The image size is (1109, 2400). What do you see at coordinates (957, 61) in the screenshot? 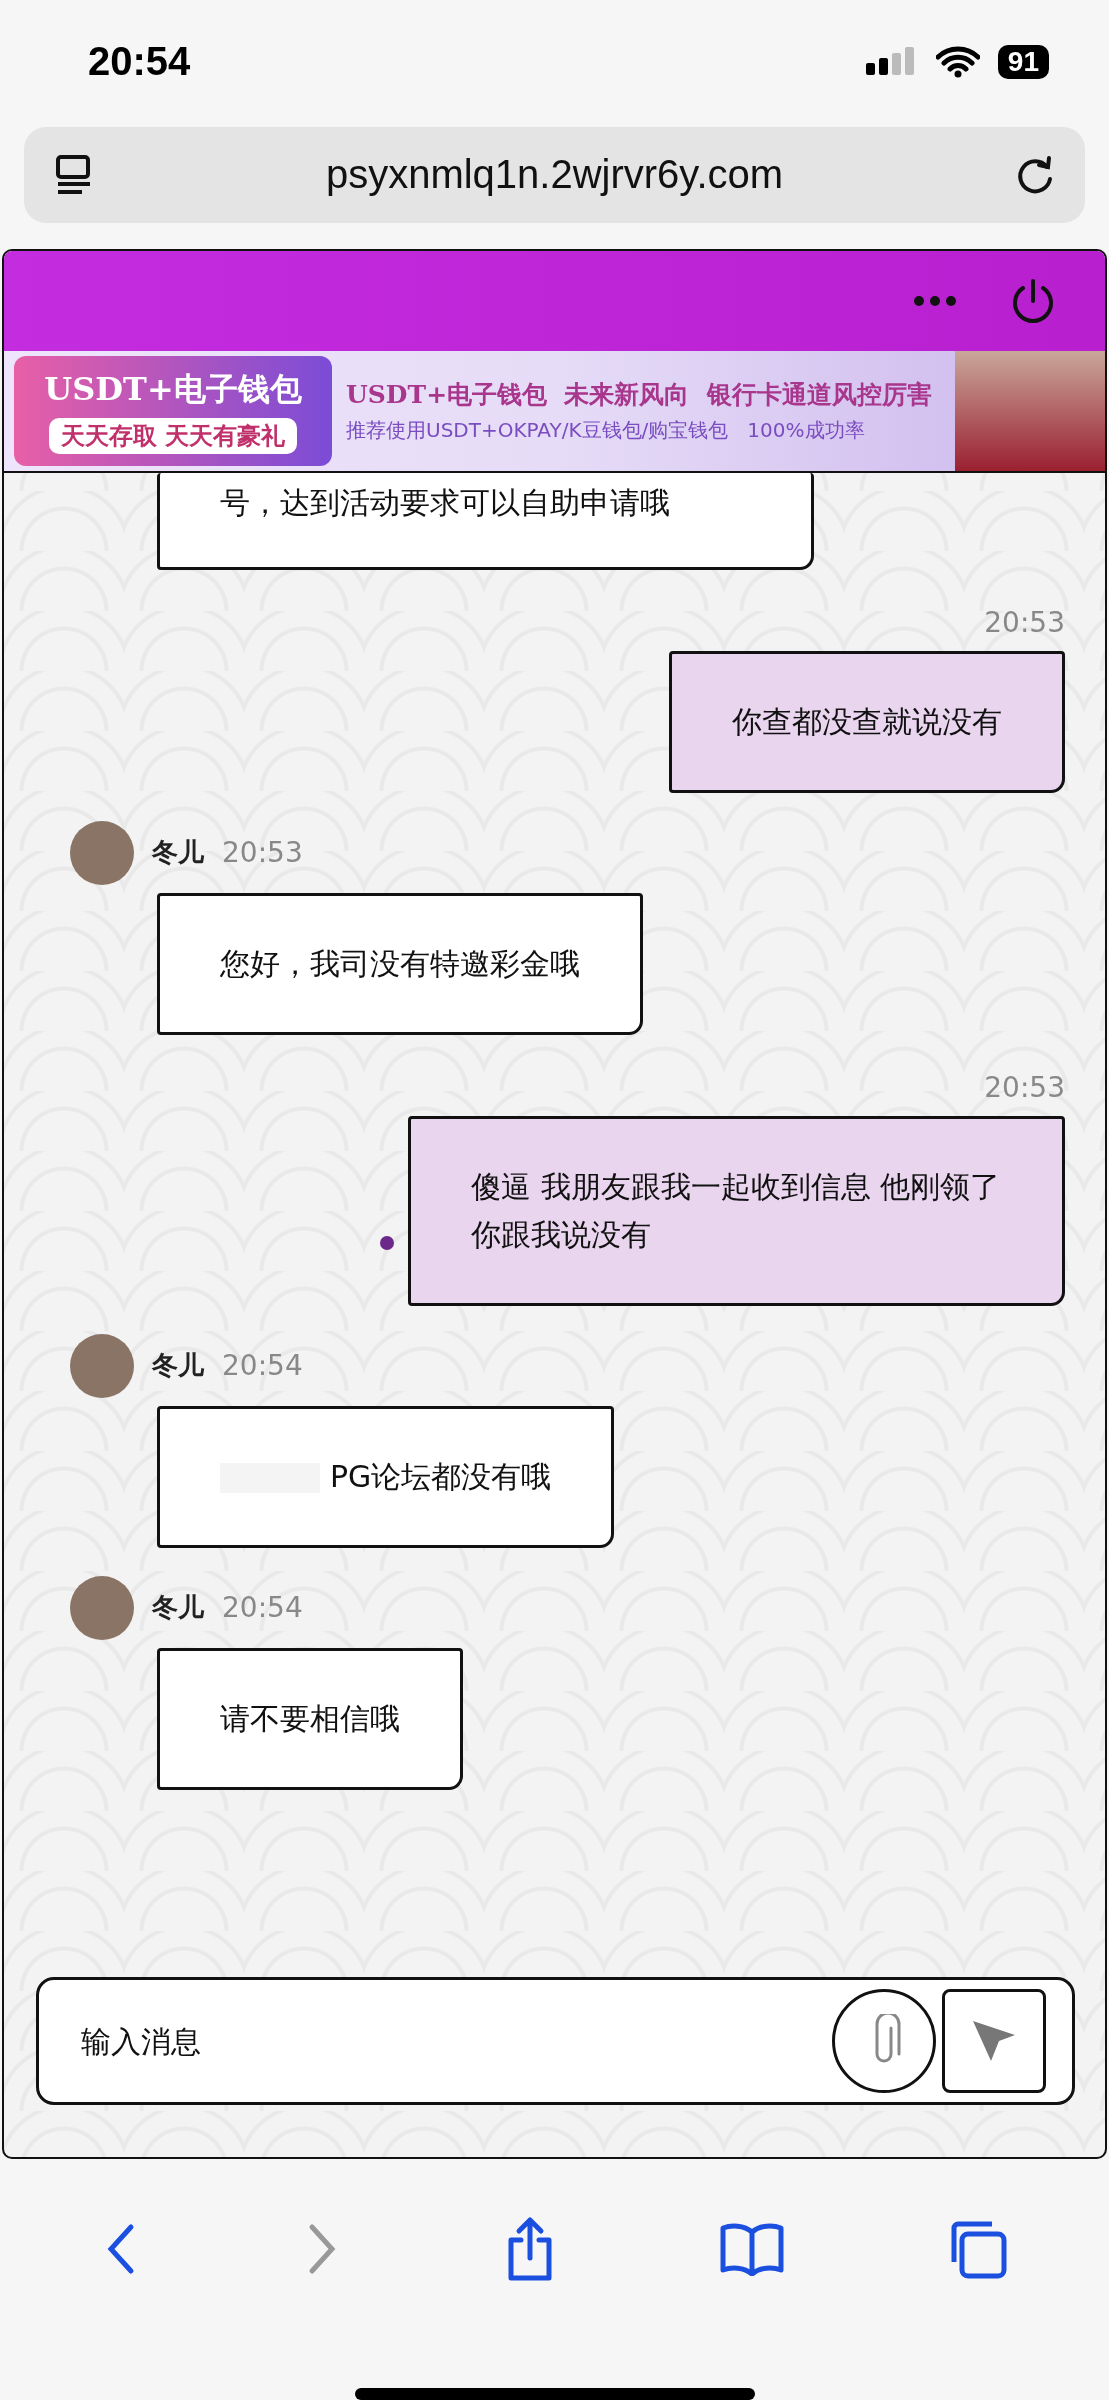
I see `wifi-icon` at bounding box center [957, 61].